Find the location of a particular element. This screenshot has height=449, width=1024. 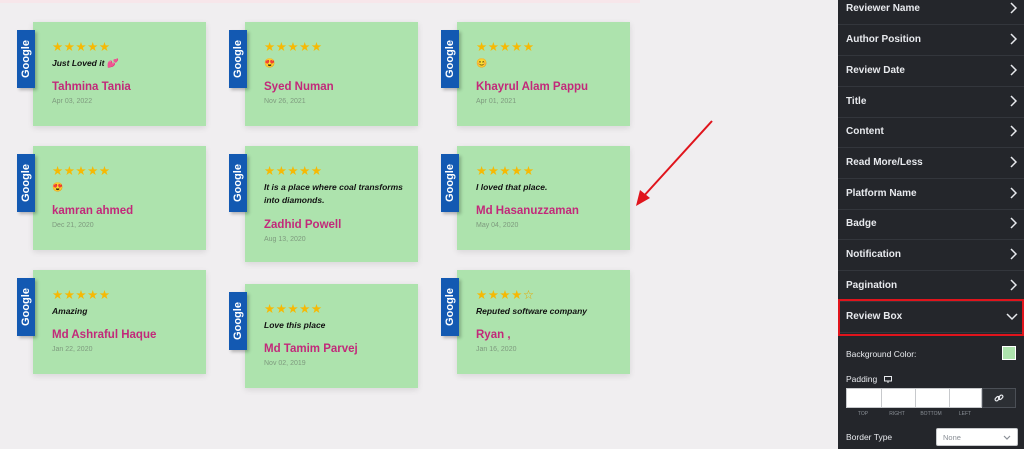

star-rating: ★★★★☆ is located at coordinates (505, 295).